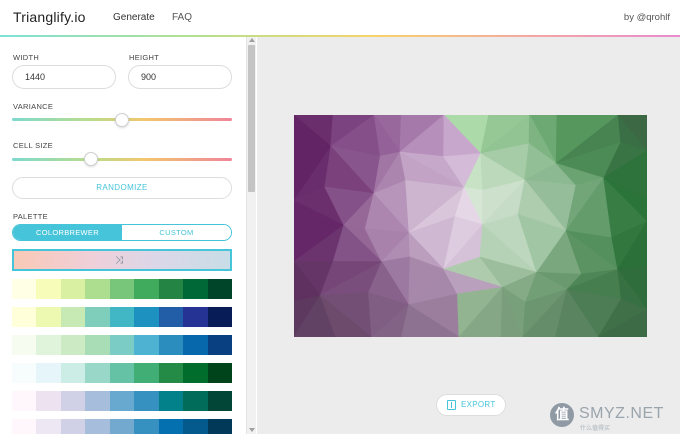  I want to click on variance-slider-thumb, so click(122, 120).